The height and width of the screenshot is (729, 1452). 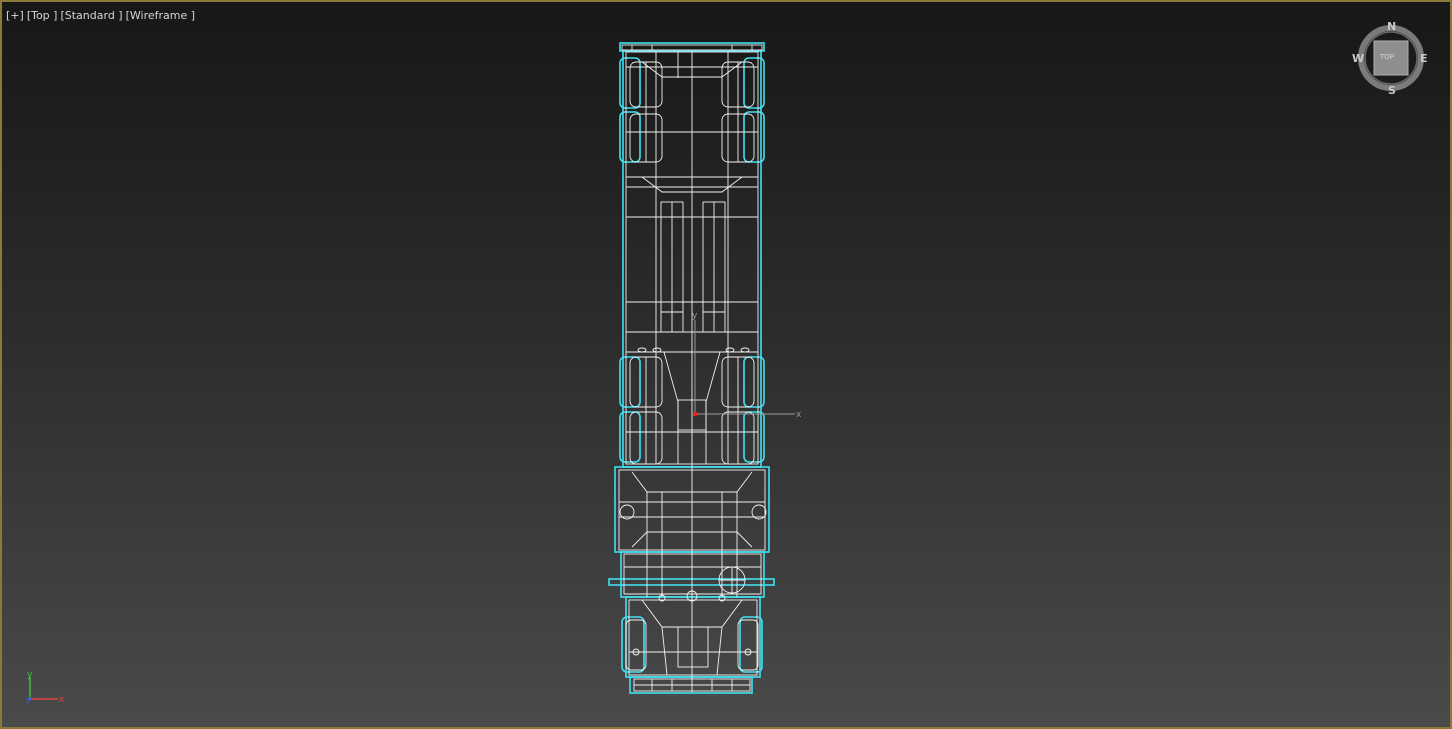 I want to click on gizmo-x-label: x, so click(x=799, y=415).